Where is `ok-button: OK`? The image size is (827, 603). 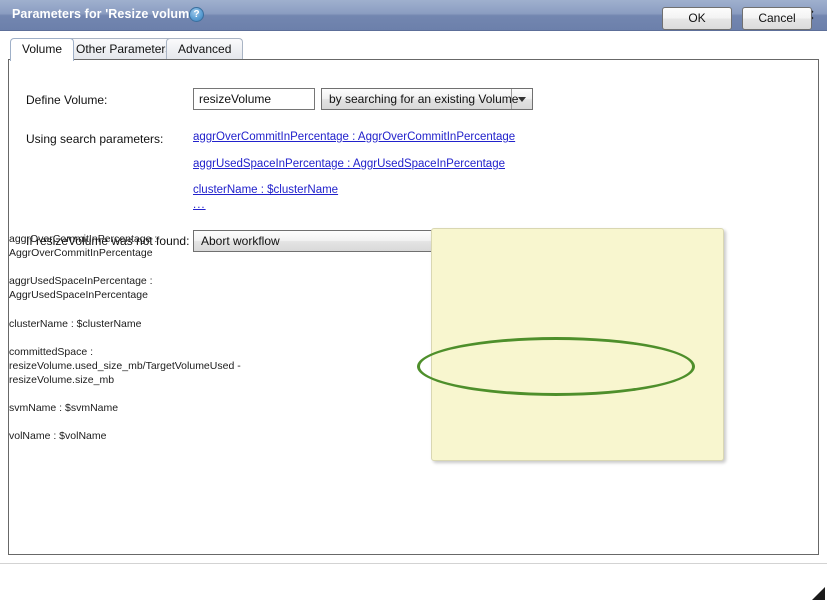
ok-button: OK is located at coordinates (697, 18).